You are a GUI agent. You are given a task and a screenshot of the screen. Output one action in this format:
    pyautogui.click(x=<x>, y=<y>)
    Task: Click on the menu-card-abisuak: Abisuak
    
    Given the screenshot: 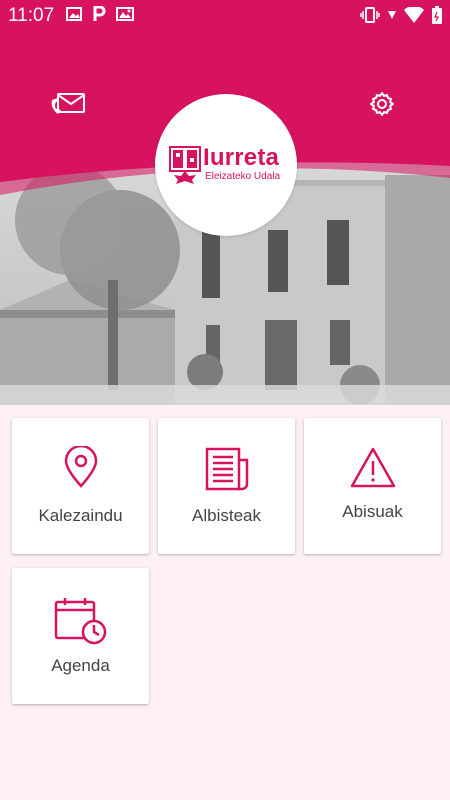 What is the action you would take?
    pyautogui.click(x=372, y=486)
    